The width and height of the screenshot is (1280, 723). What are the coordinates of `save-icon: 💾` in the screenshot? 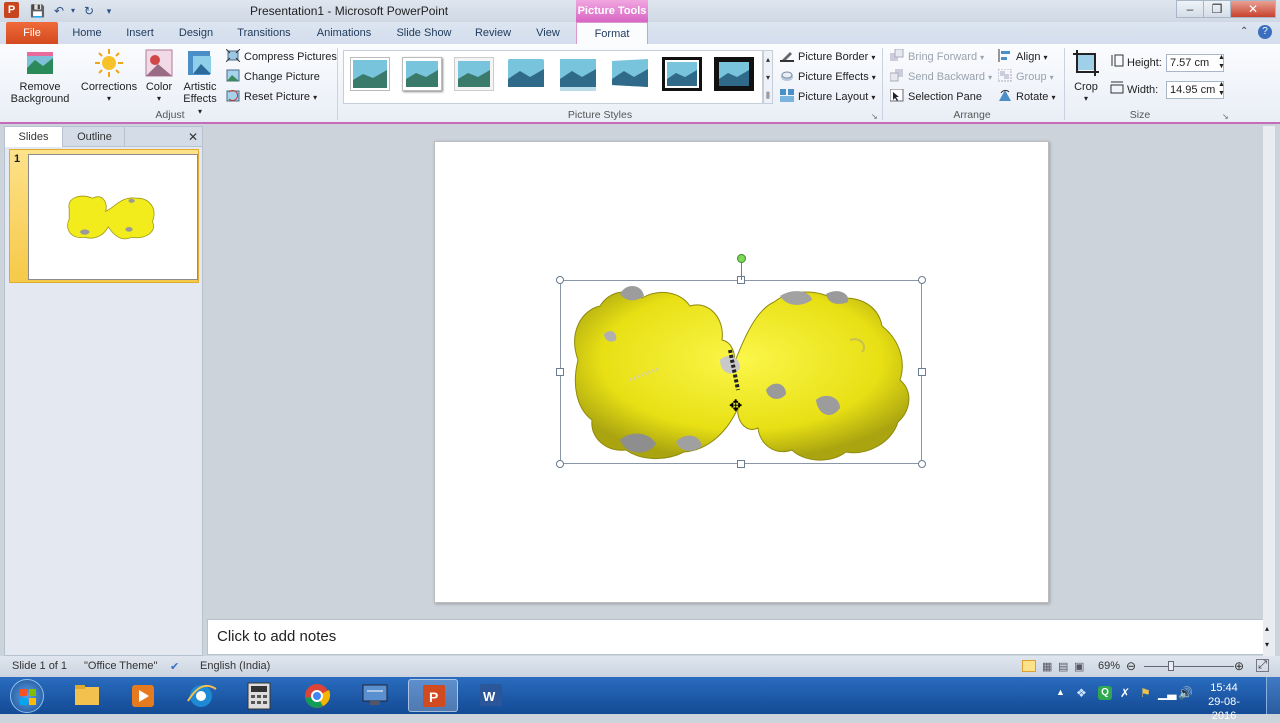 It's located at (37, 11).